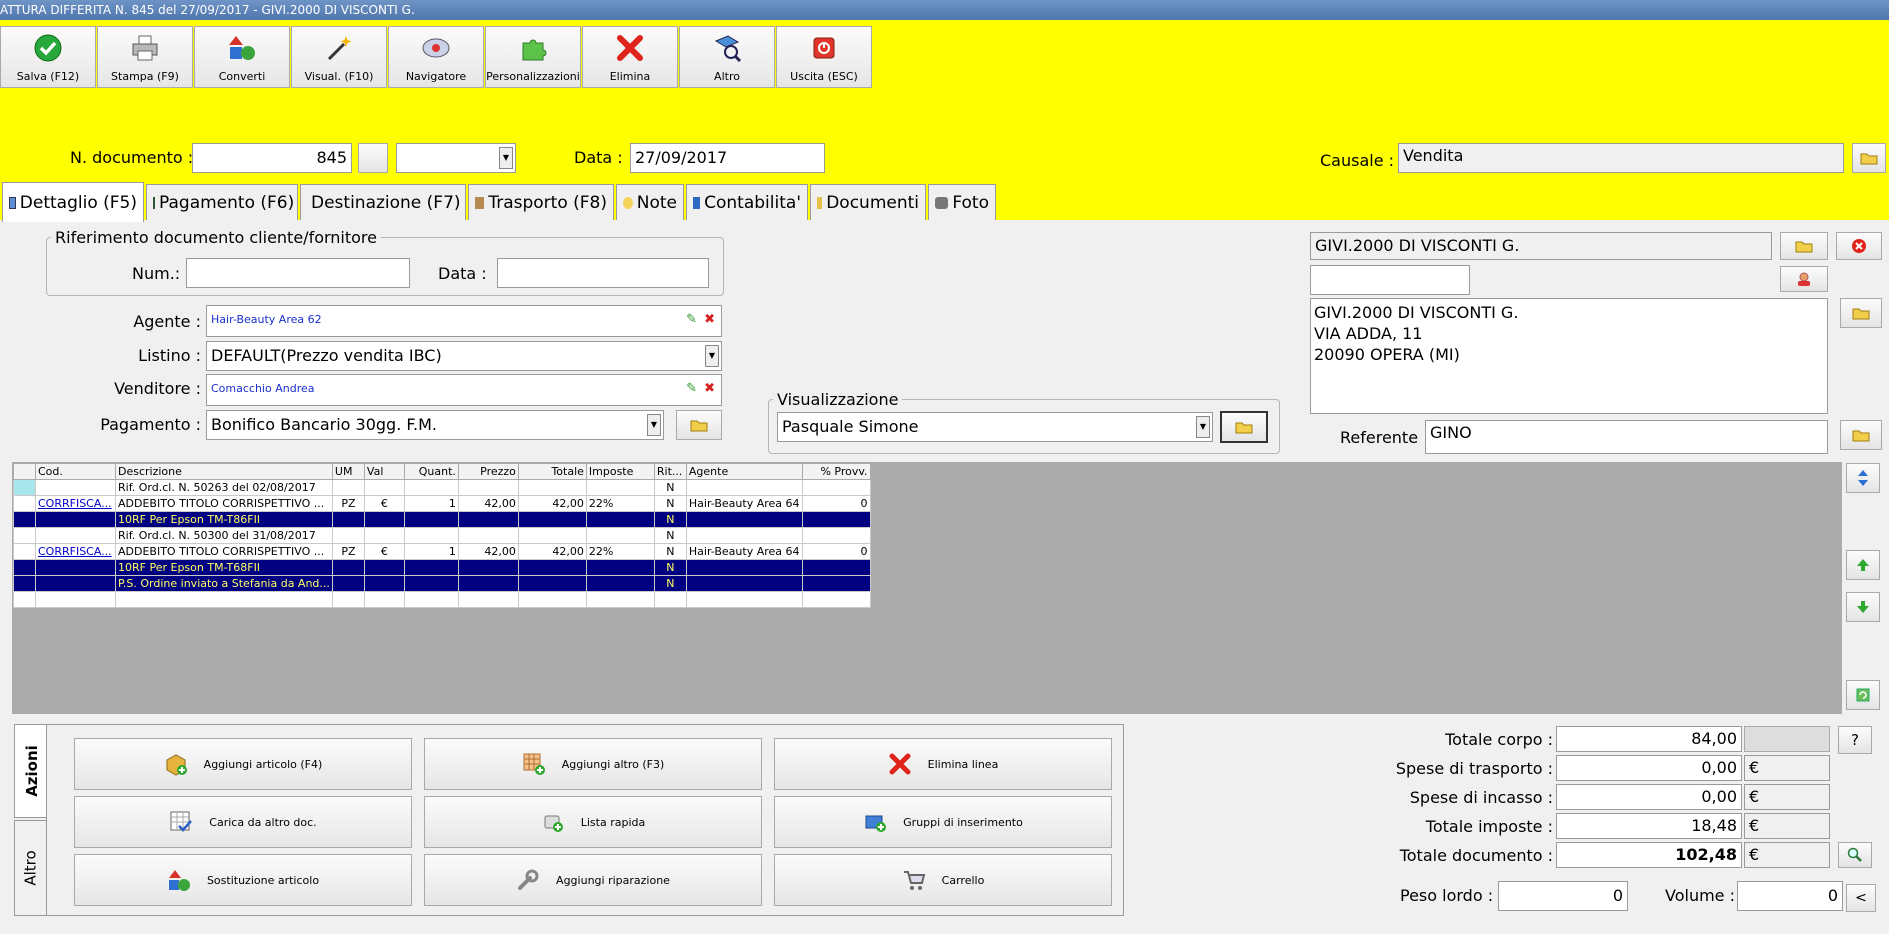 This screenshot has height=934, width=1889. Describe the element at coordinates (243, 822) in the screenshot. I see `load-from-doc-button: Carica da altro doc.` at that location.